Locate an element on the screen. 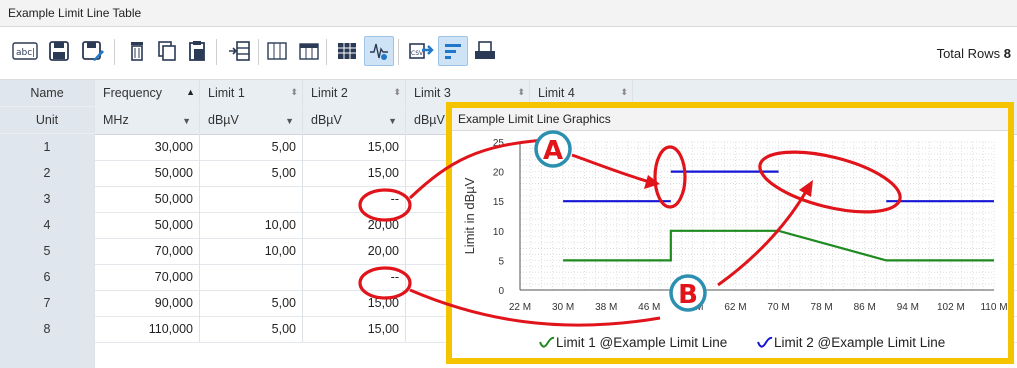 The image size is (1017, 368). unit-limit3-value: dBµV is located at coordinates (429, 120).